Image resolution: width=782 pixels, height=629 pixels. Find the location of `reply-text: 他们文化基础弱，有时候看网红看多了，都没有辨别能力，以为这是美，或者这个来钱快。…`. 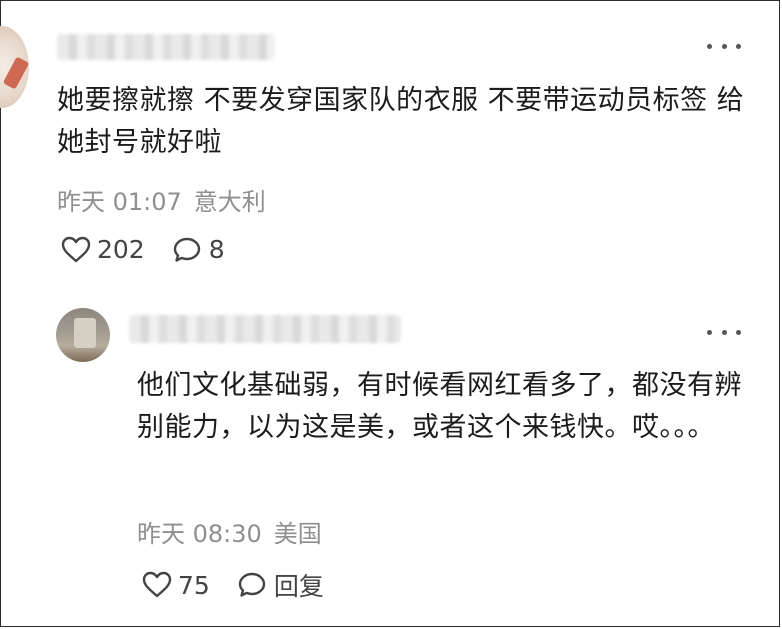

reply-text: 他们文化基础弱，有时候看网红看多了，都没有辨别能力，以为这是美，或者这个来钱快。… is located at coordinates (439, 406).